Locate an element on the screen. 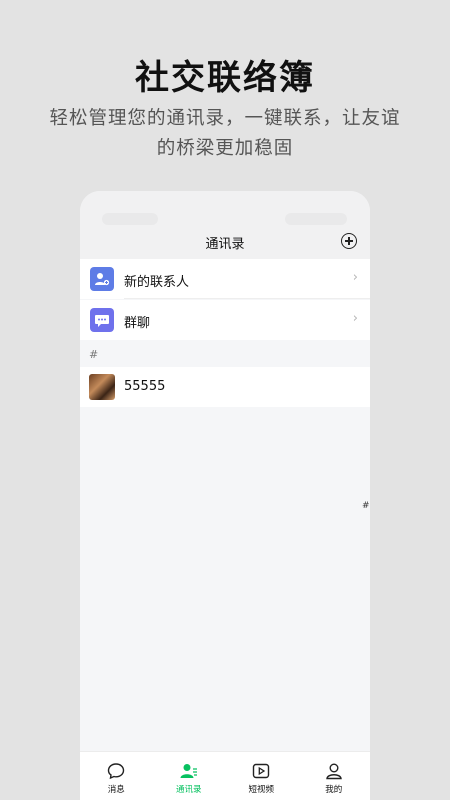  video-play-icon is located at coordinates (261, 771).